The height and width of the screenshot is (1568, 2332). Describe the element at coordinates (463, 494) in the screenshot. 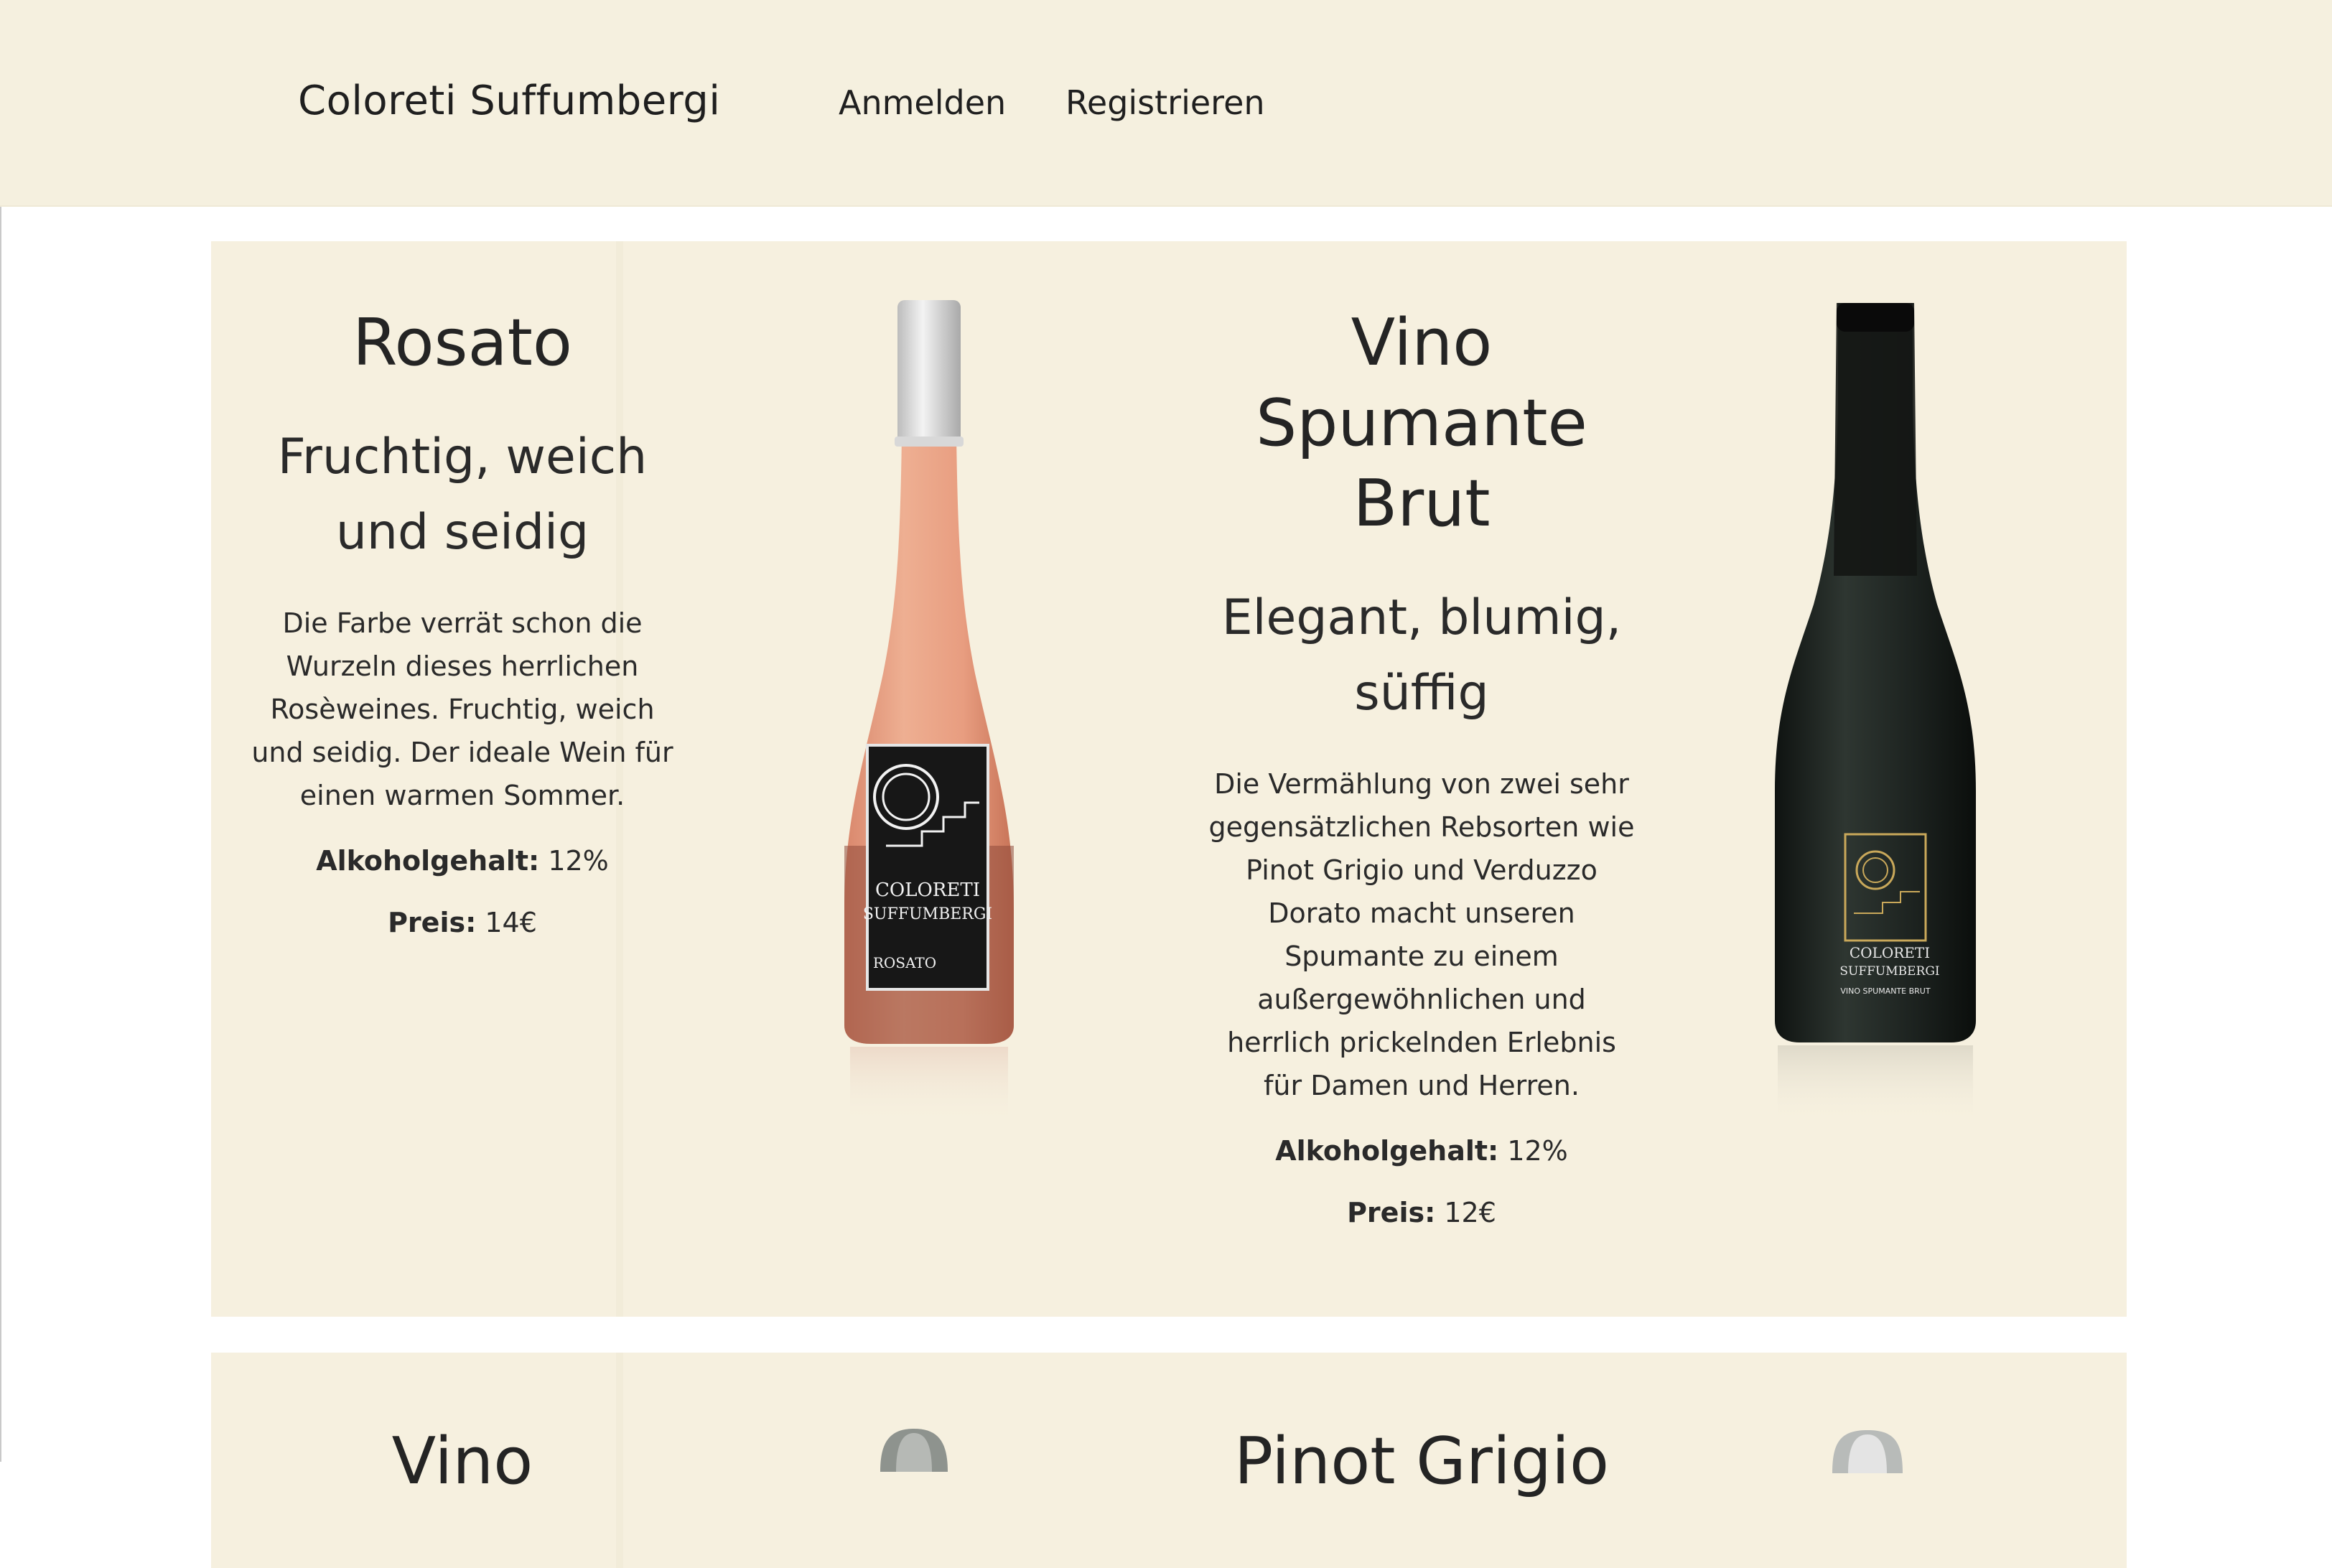

I see `wine-subtitle: Fruchtig, weich und seidig` at that location.